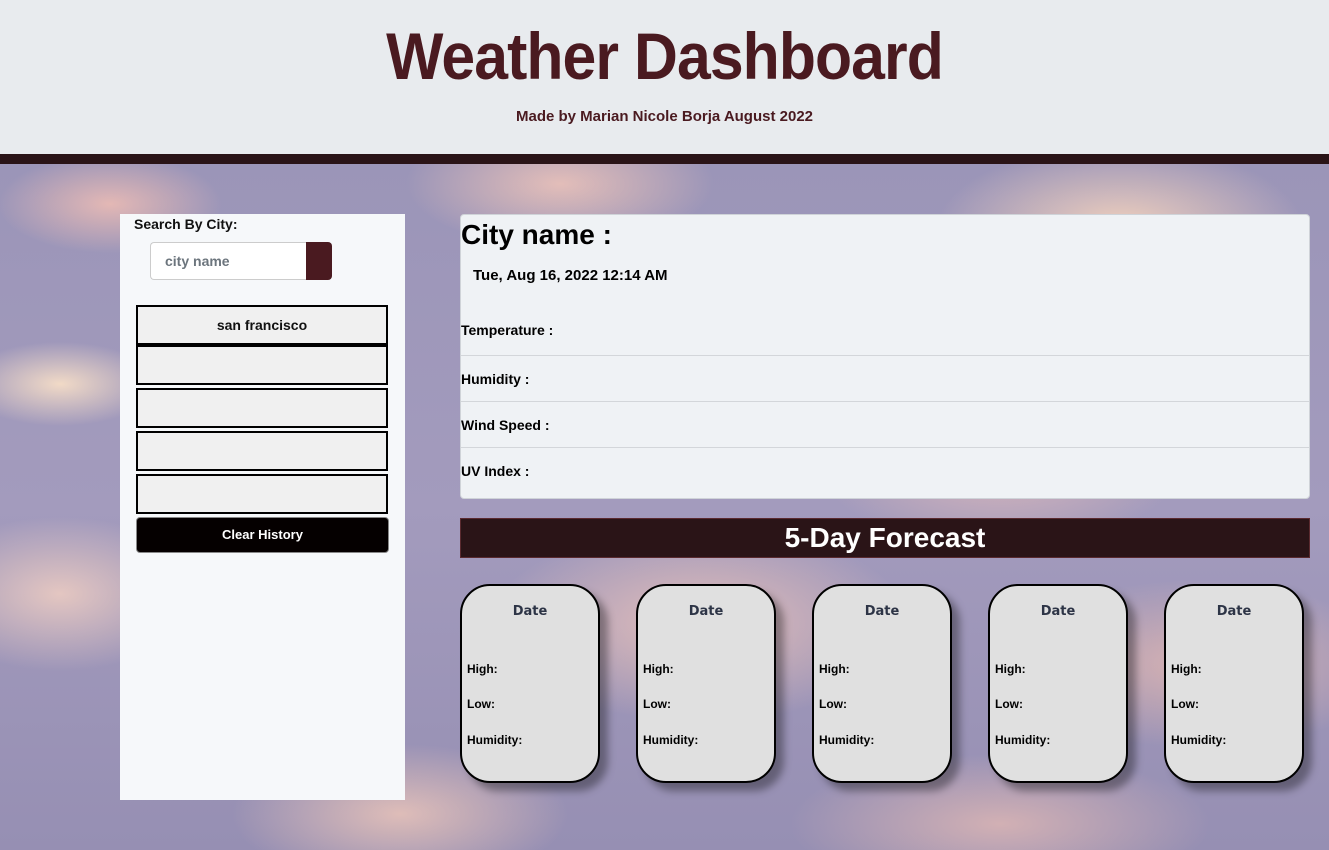  Describe the element at coordinates (664, 159) in the screenshot. I see `header-divider` at that location.